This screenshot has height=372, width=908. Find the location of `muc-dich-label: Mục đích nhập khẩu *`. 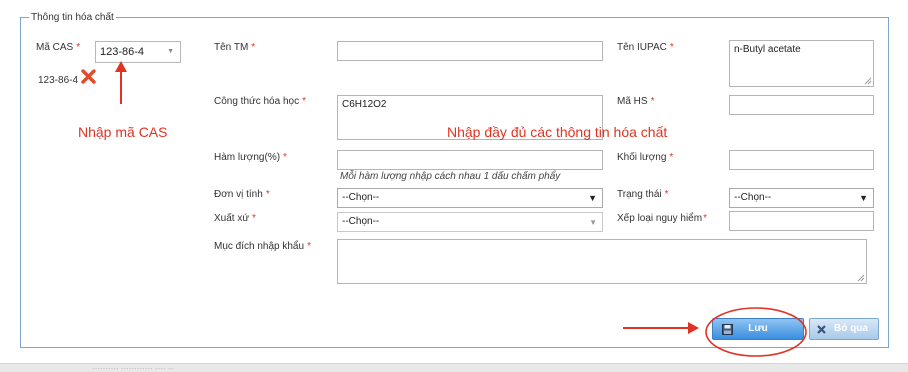

muc-dich-label: Mục đích nhập khẩu * is located at coordinates (262, 247).